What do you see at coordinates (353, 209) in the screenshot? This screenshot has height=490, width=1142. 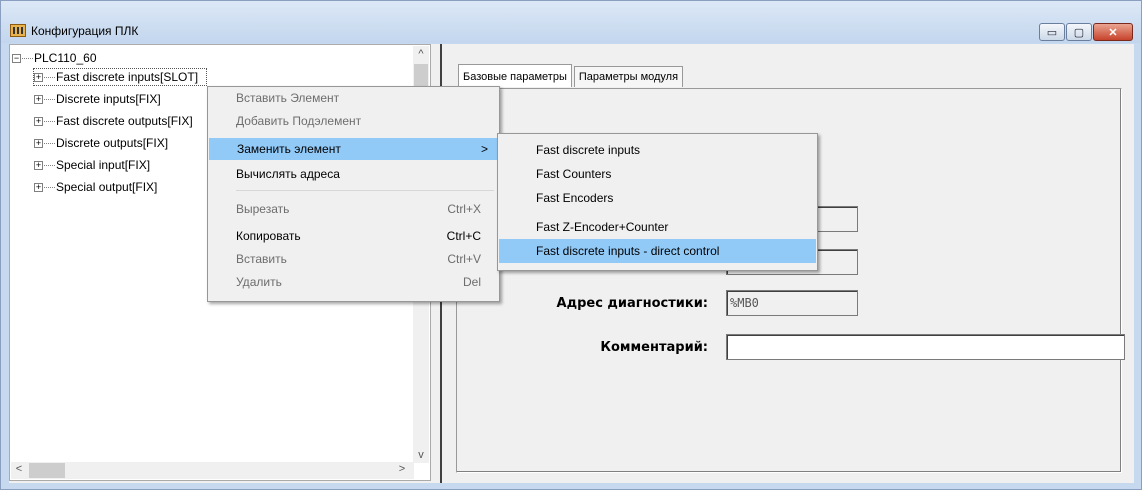 I see `menu-item-cut: Вырезать Ctrl+X` at bounding box center [353, 209].